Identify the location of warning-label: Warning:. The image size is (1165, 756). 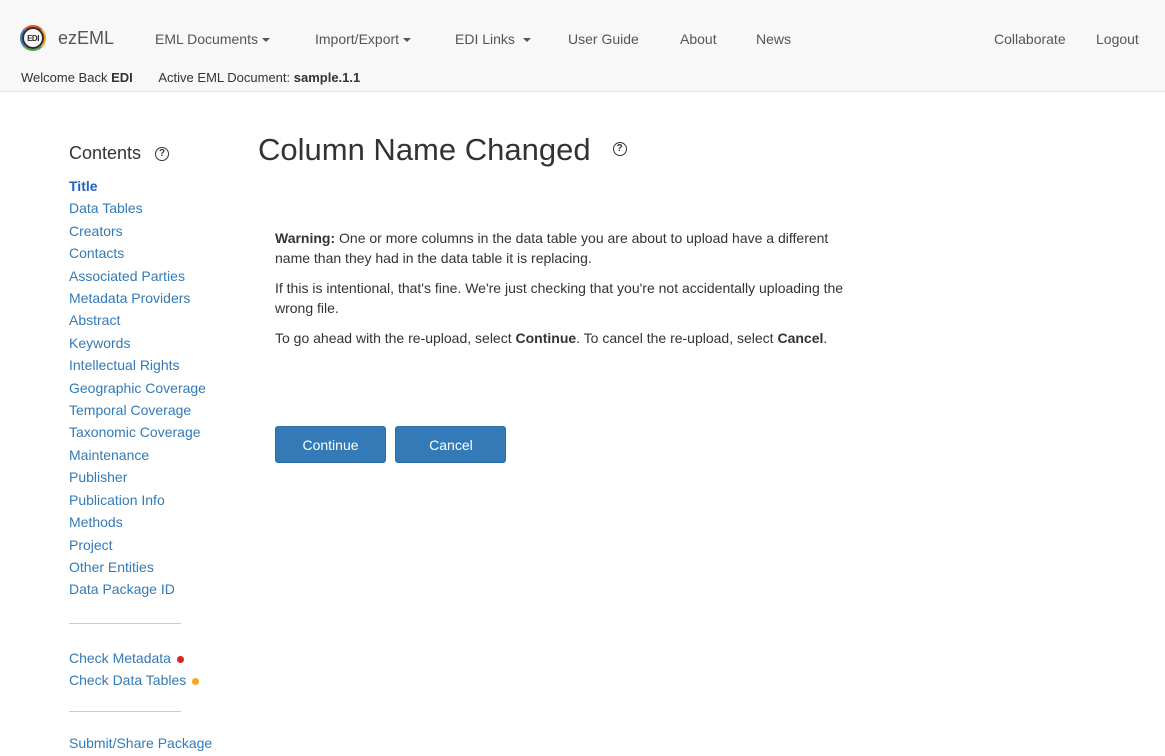
(305, 238).